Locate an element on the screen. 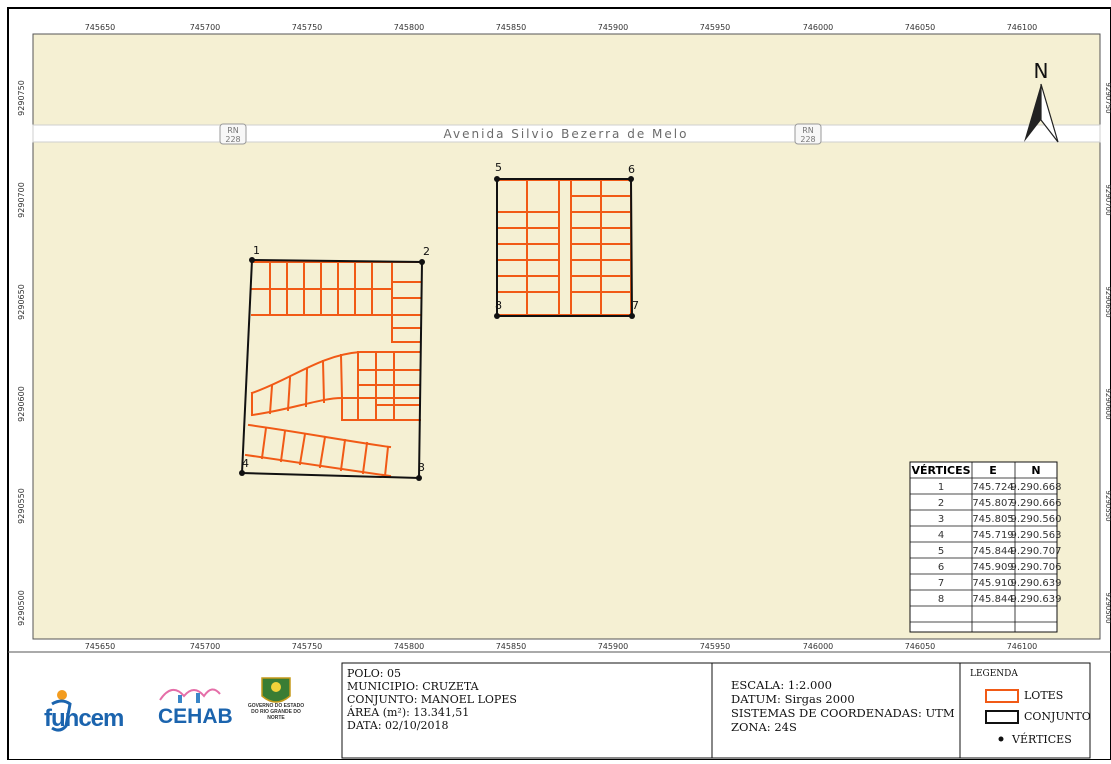 This screenshot has width=1111, height=764. legend-item-lotes: LOTES is located at coordinates (1044, 695).